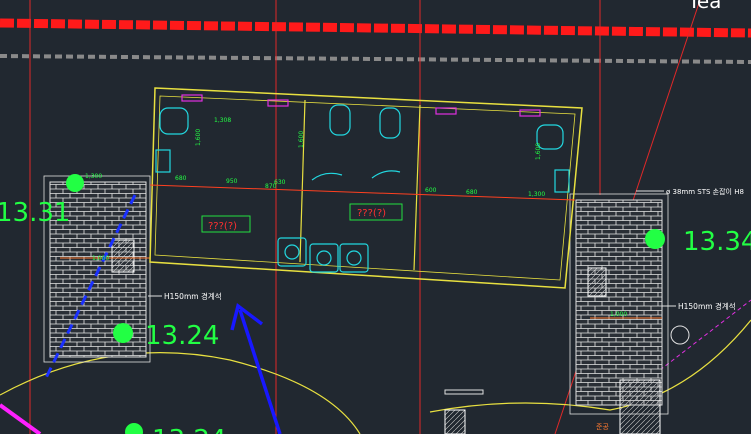 The height and width of the screenshot is (434, 751). Describe the element at coordinates (464, 392) in the screenshot. I see `bench-mark` at that location.